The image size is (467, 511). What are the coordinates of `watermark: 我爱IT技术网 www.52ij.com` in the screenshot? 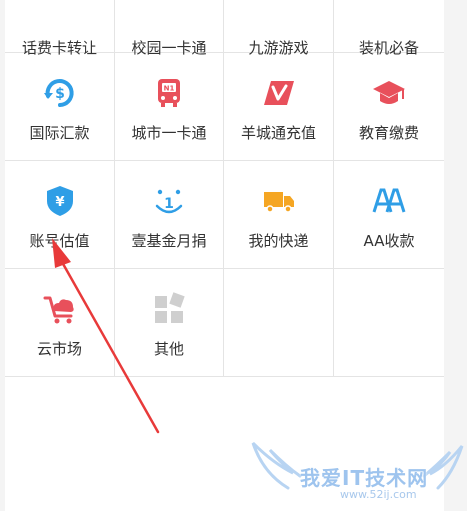 It's located at (357, 474).